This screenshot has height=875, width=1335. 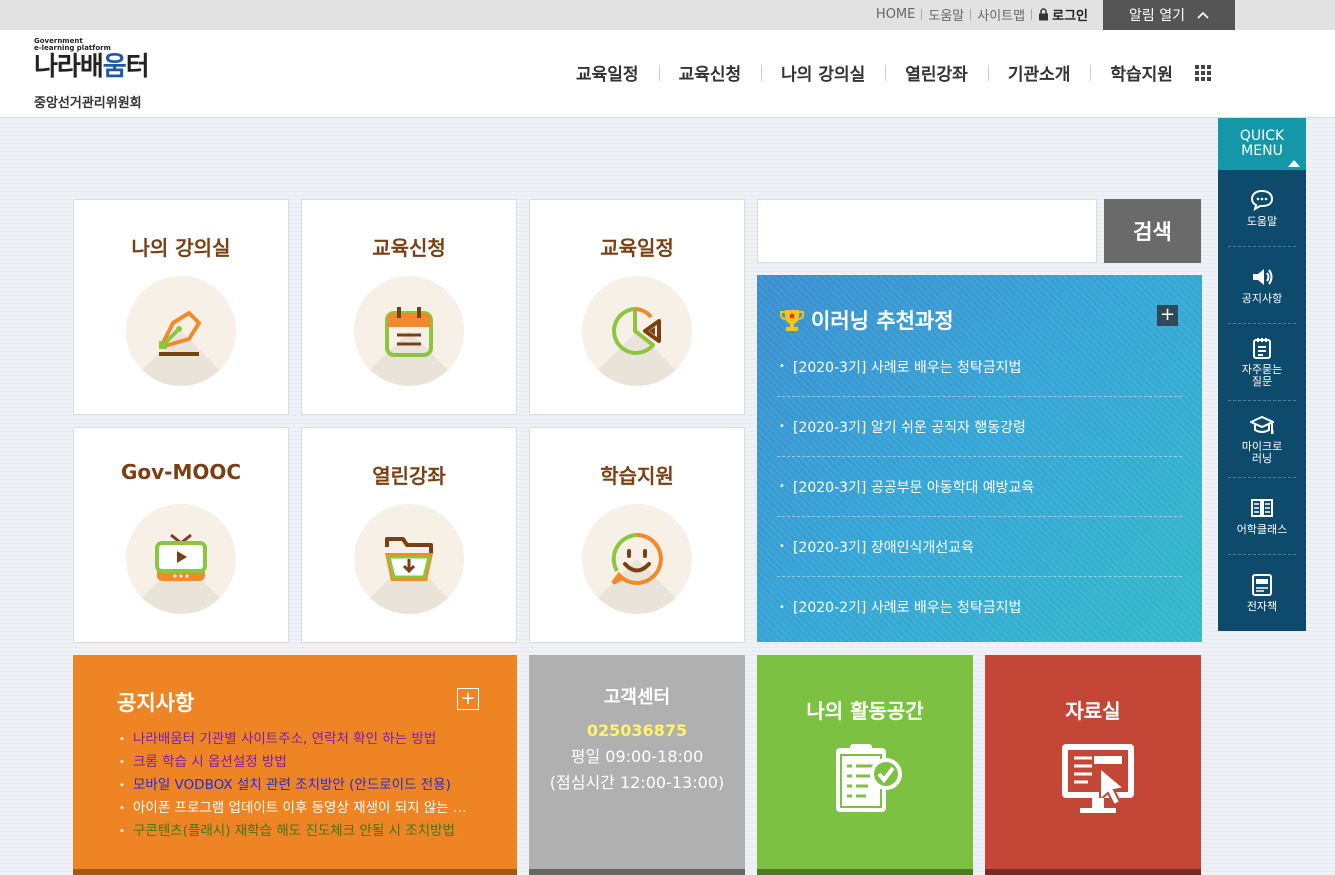 What do you see at coordinates (1001, 14) in the screenshot?
I see `sitemap-link: 사이트맵` at bounding box center [1001, 14].